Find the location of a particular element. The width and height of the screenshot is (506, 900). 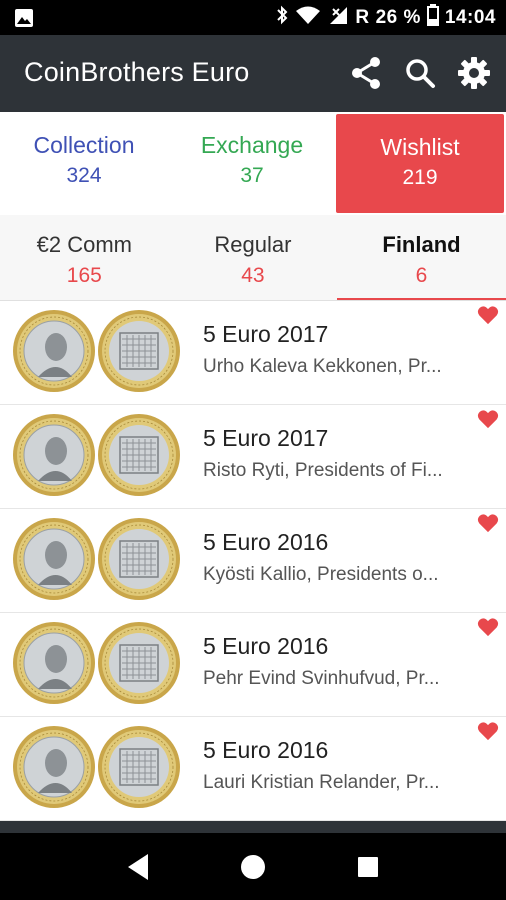

battery-percent: 26 % is located at coordinates (398, 17).